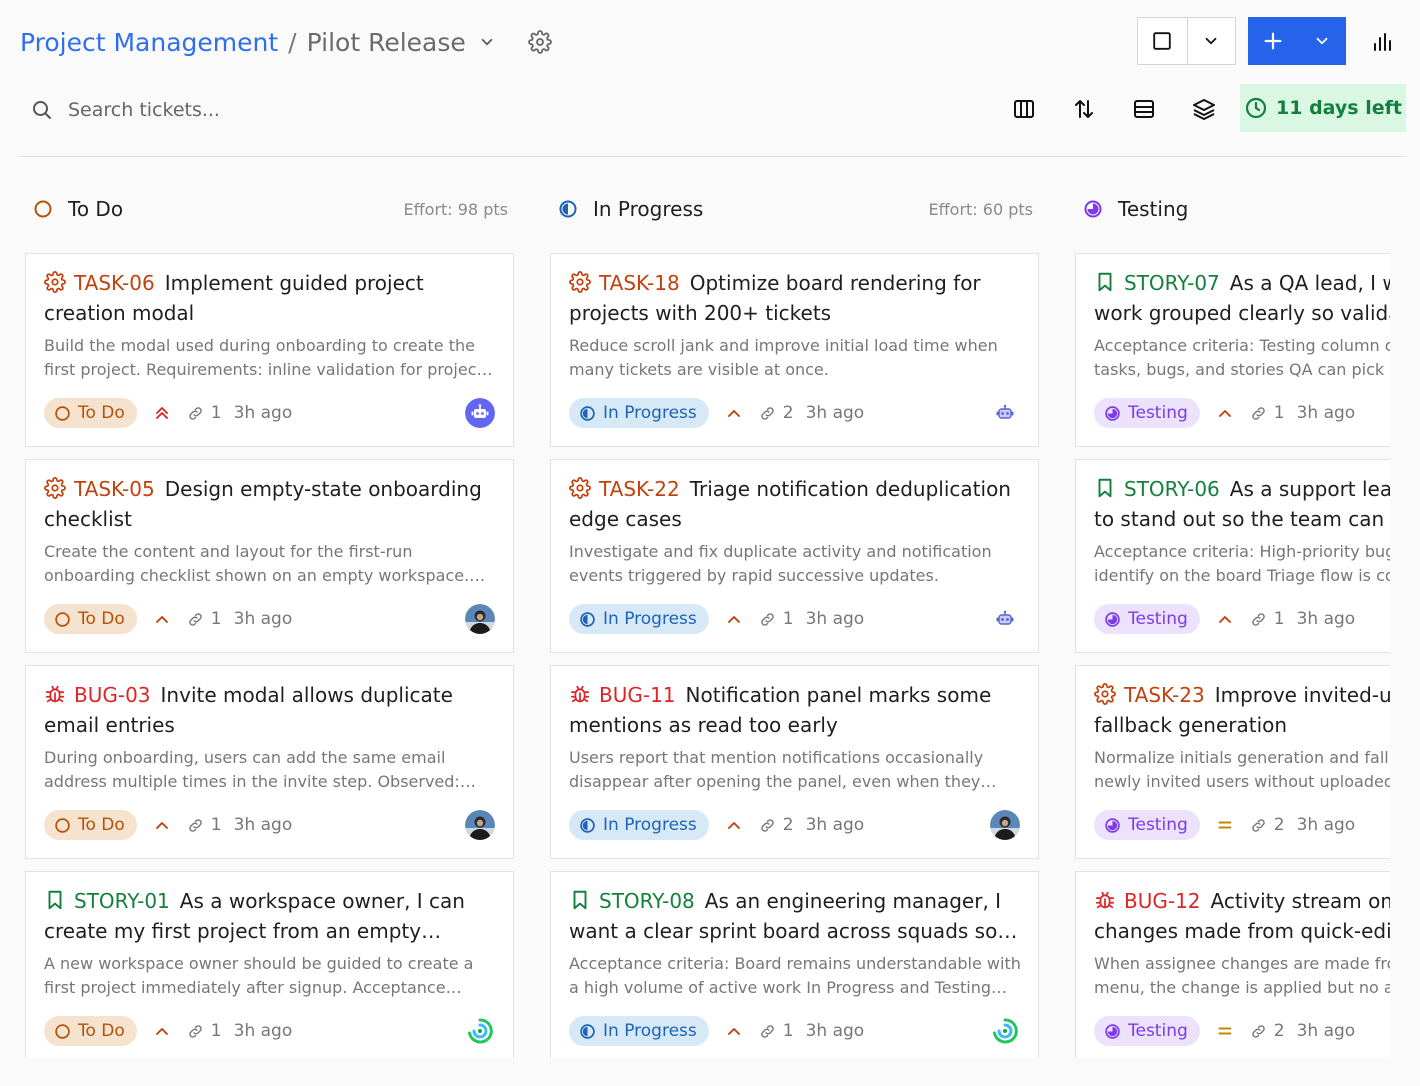  Describe the element at coordinates (1164, 695) in the screenshot. I see `ticket-key: TASK-23` at that location.